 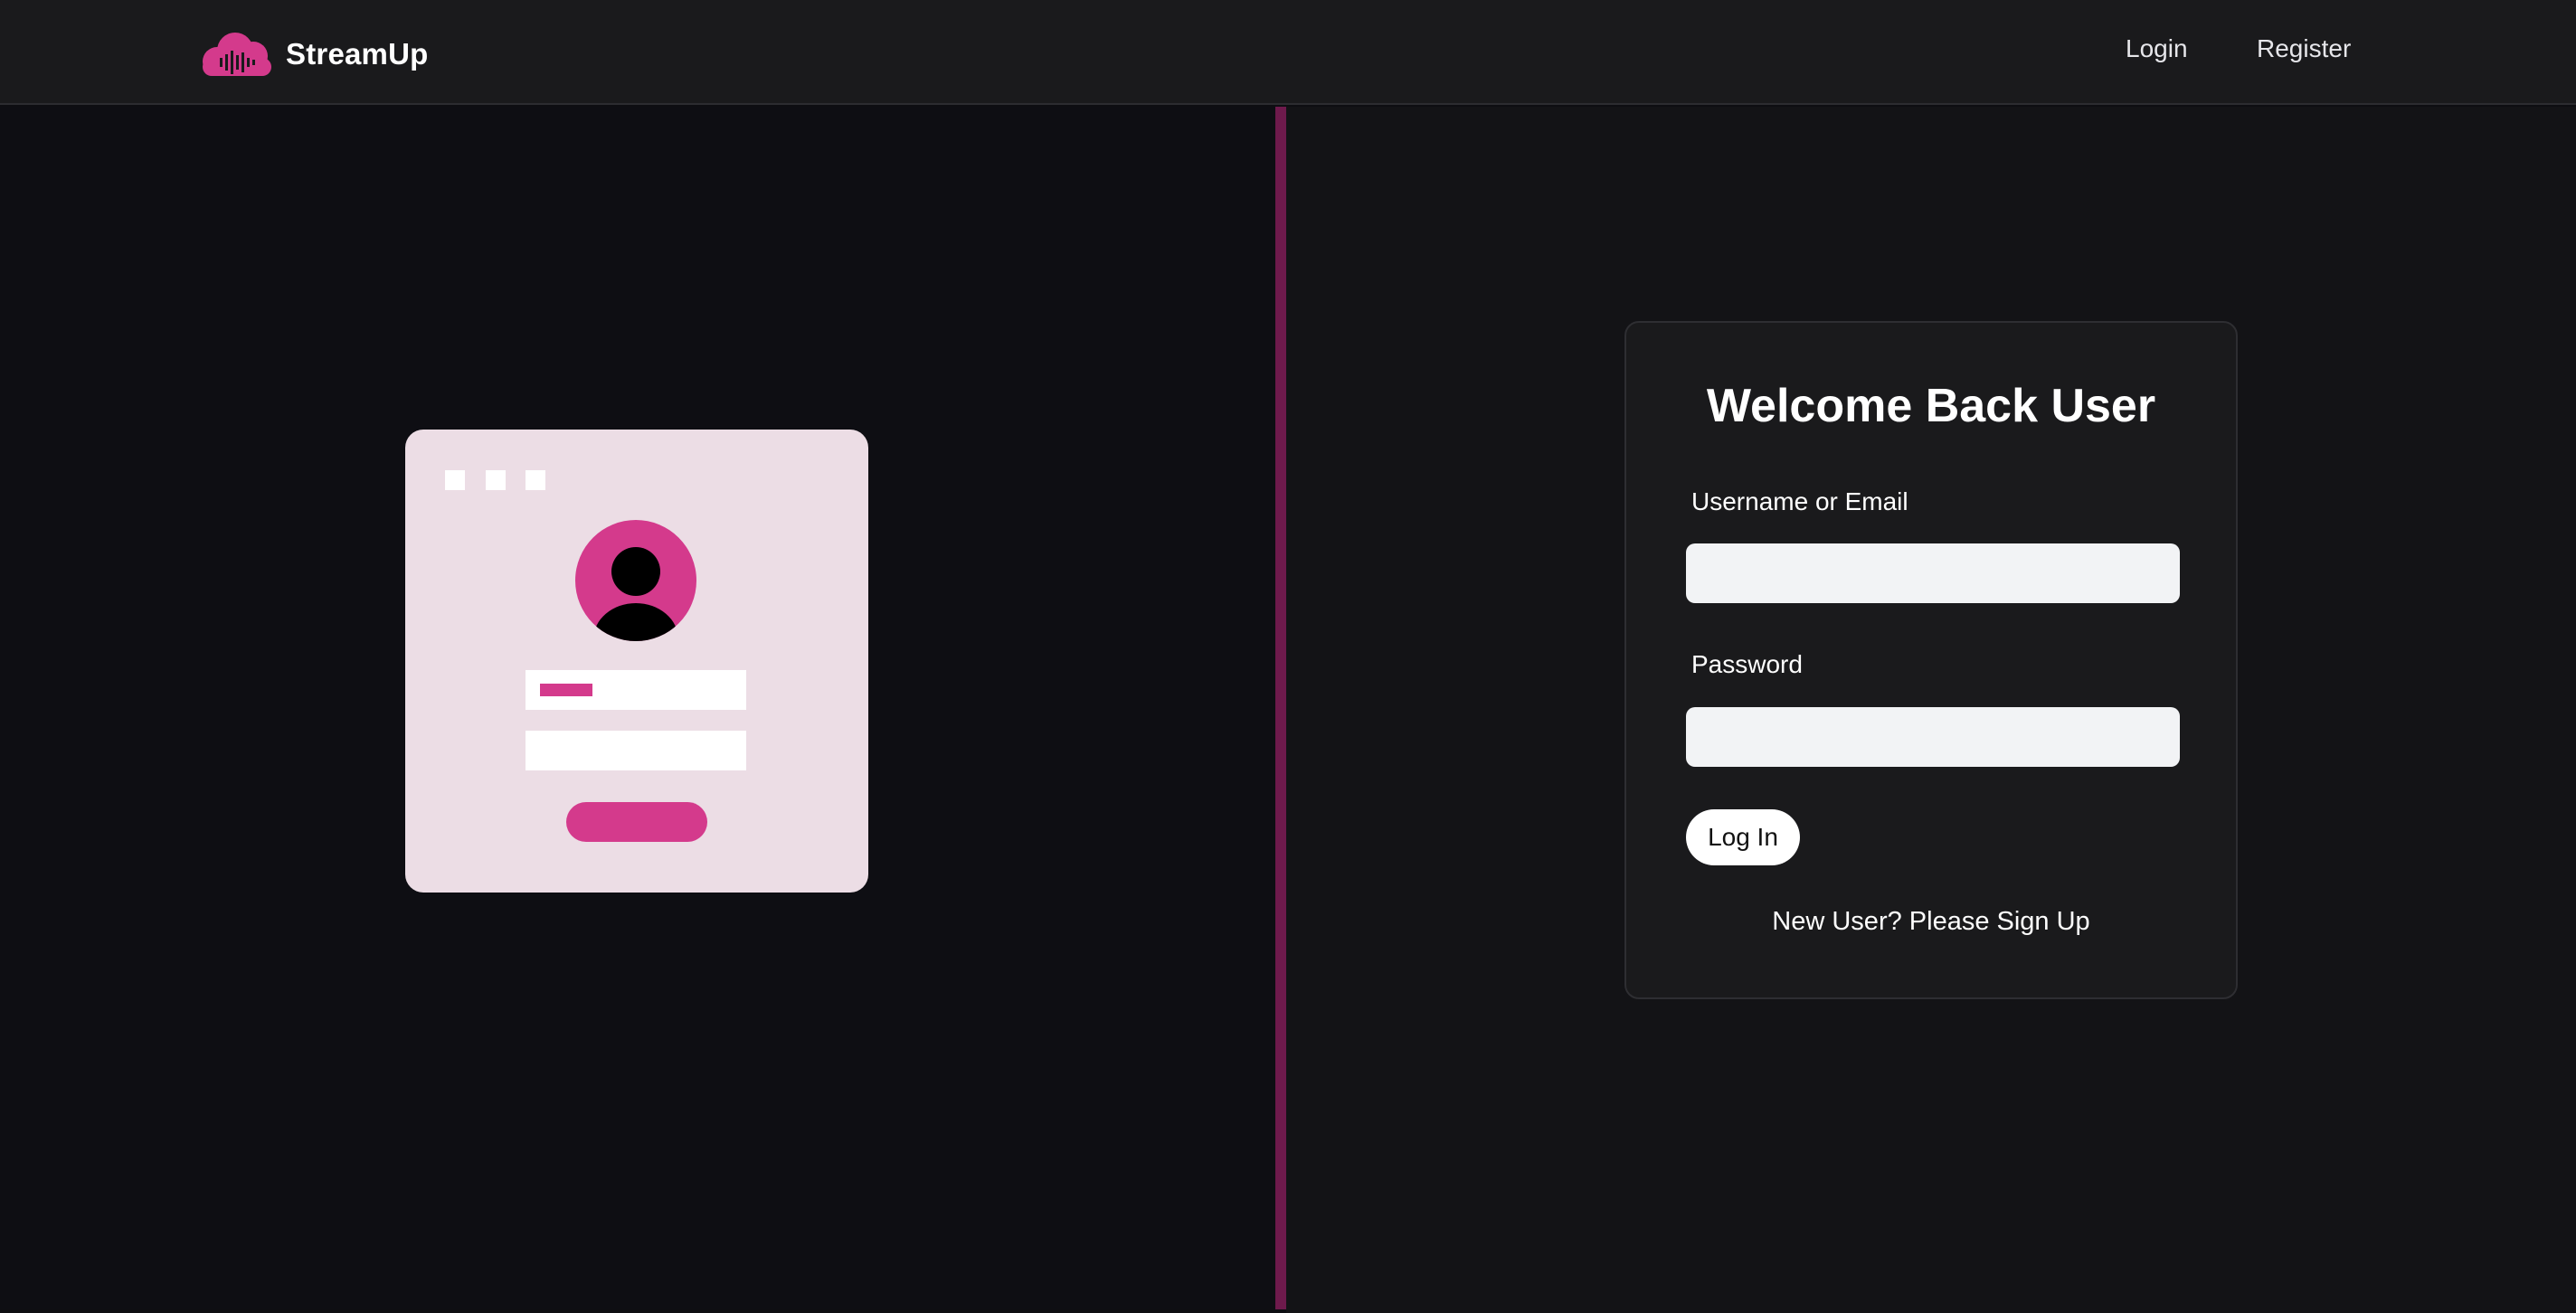 I want to click on username-label: Username or Email, so click(x=1799, y=501).